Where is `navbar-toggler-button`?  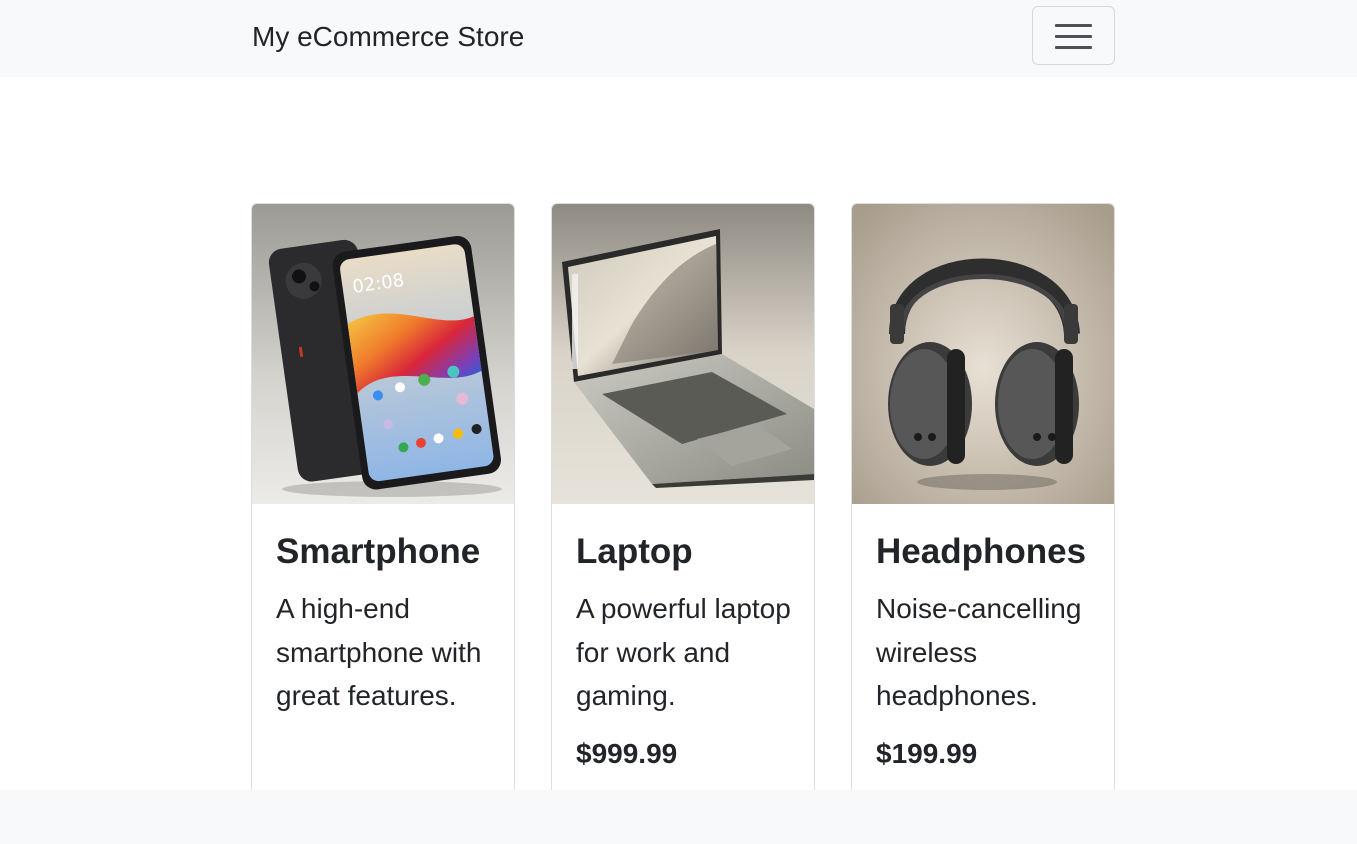
navbar-toggler-button is located at coordinates (1073, 35).